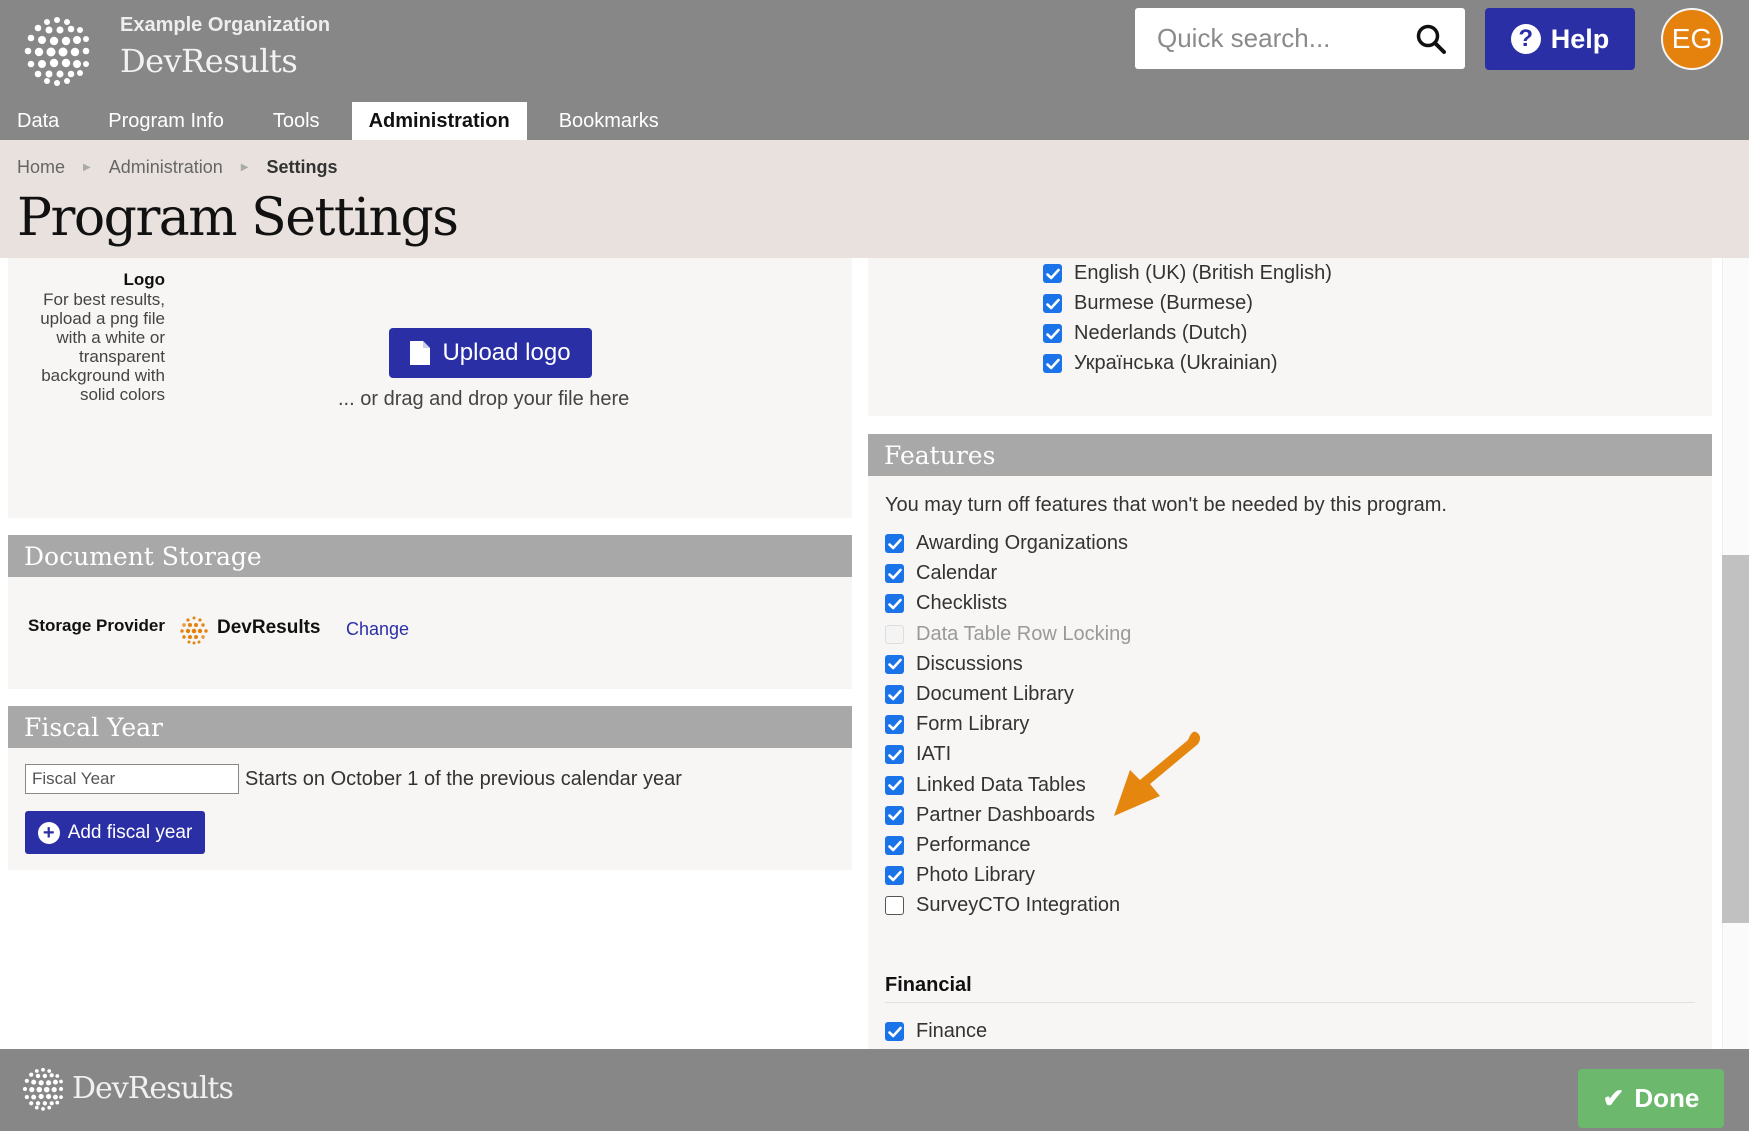 This screenshot has height=1131, width=1749. I want to click on done-button-label: Done, so click(1667, 1098).